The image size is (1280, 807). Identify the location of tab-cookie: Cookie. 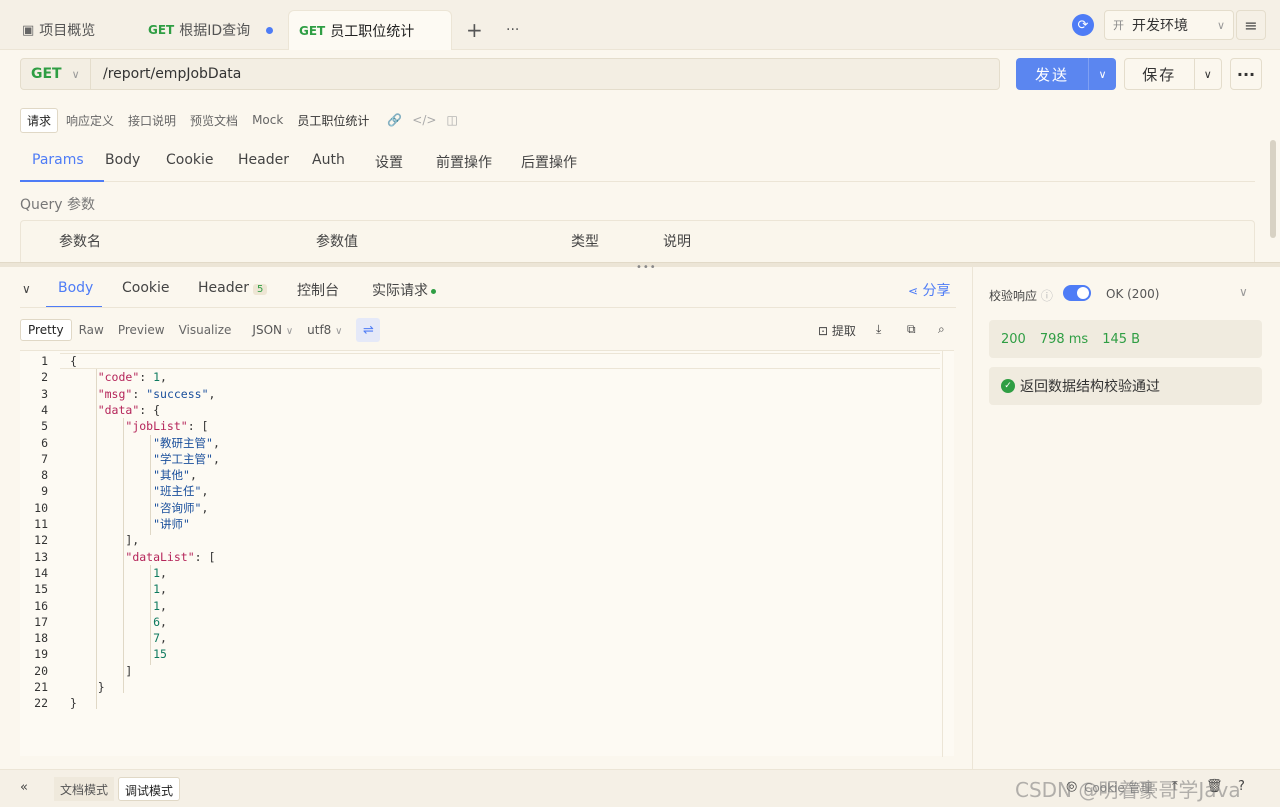
(190, 160).